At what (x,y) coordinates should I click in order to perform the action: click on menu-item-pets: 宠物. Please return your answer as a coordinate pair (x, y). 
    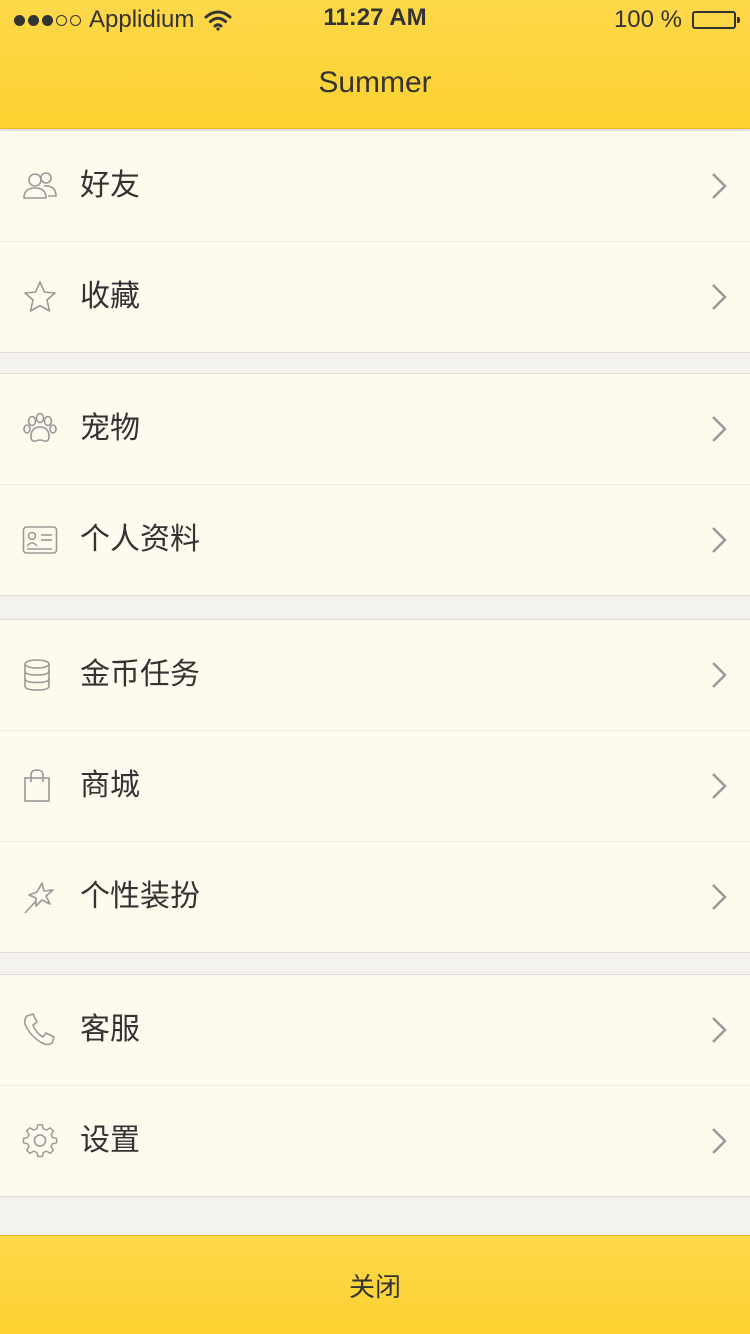
    Looking at the image, I should click on (375, 429).